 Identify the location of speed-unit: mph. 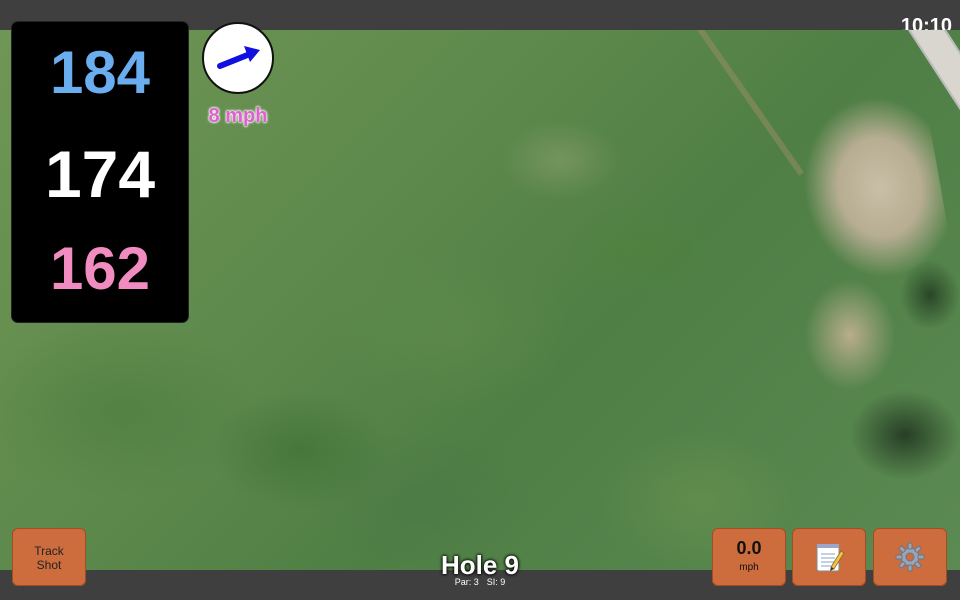
(749, 567).